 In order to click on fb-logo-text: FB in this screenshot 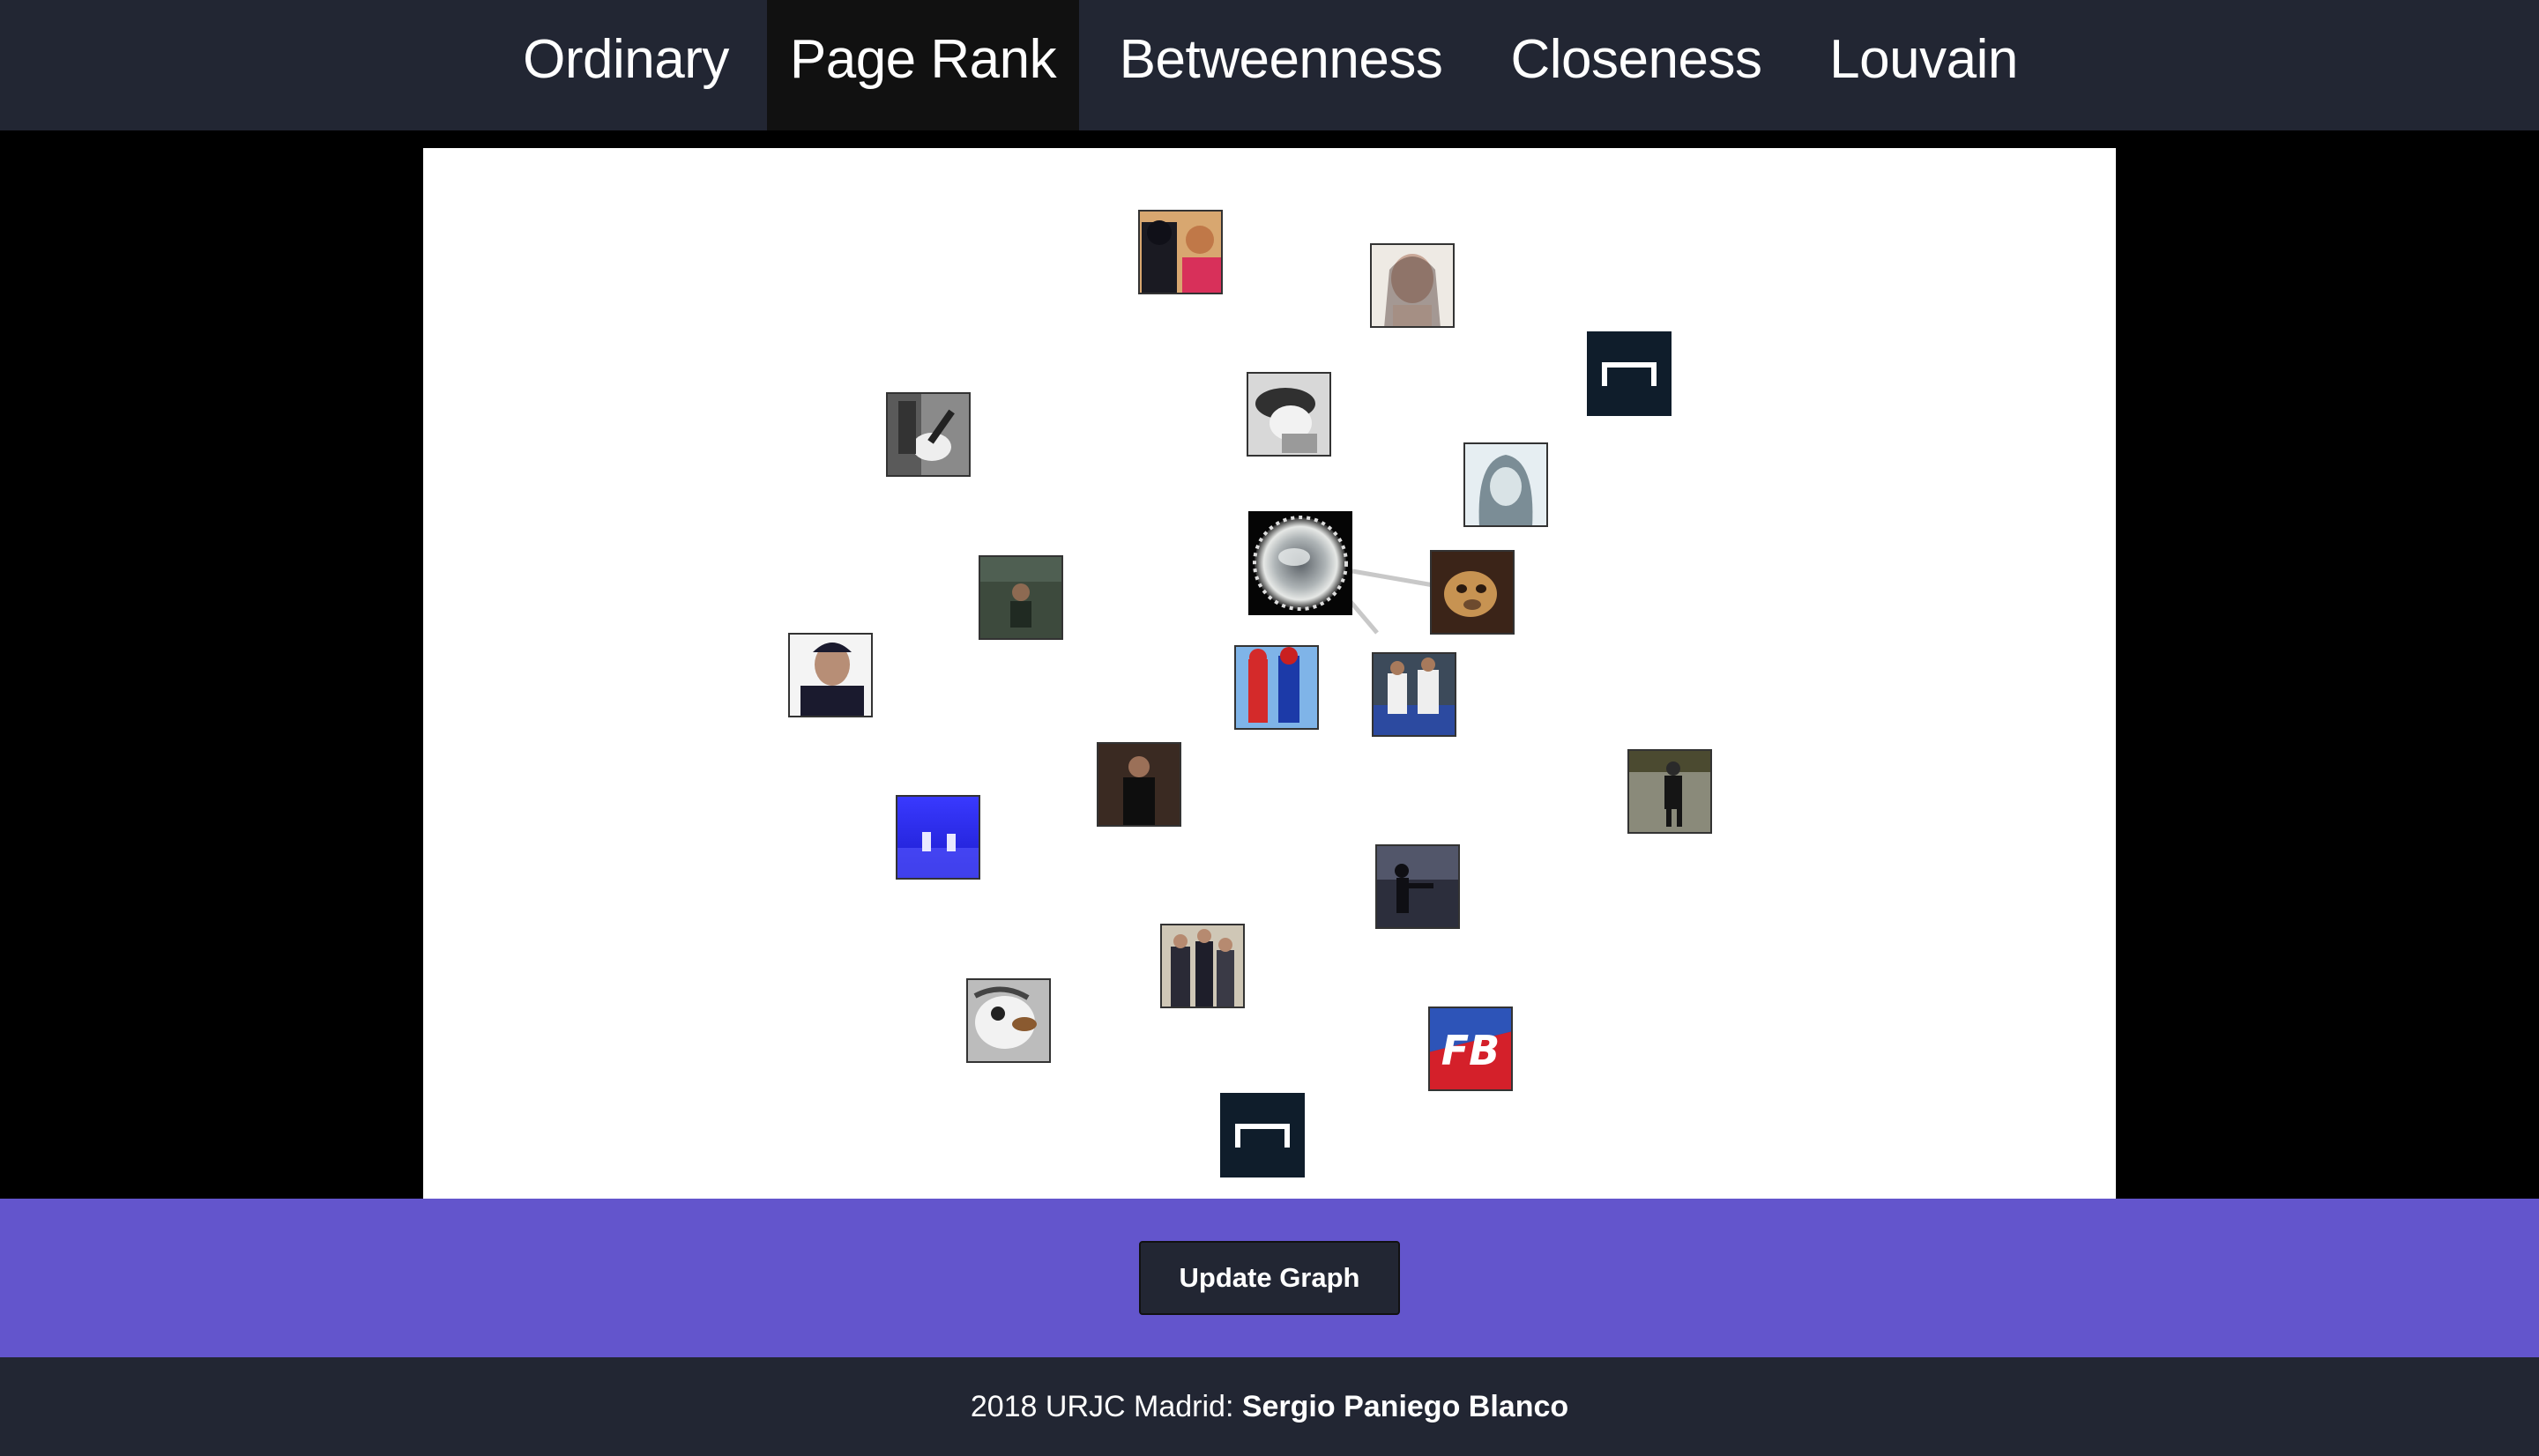, I will do `click(1470, 1050)`.